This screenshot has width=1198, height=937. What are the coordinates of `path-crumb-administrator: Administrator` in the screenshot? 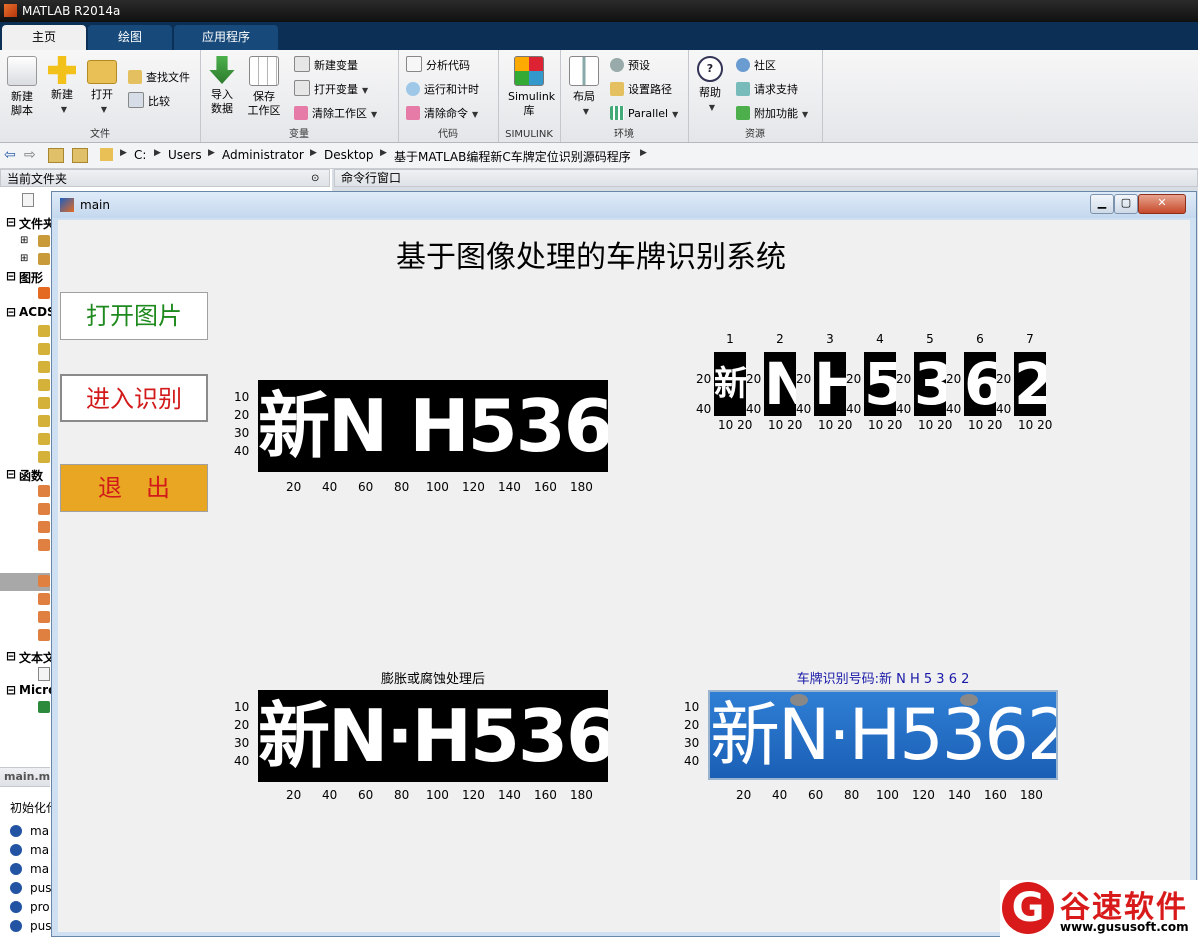 It's located at (263, 155).